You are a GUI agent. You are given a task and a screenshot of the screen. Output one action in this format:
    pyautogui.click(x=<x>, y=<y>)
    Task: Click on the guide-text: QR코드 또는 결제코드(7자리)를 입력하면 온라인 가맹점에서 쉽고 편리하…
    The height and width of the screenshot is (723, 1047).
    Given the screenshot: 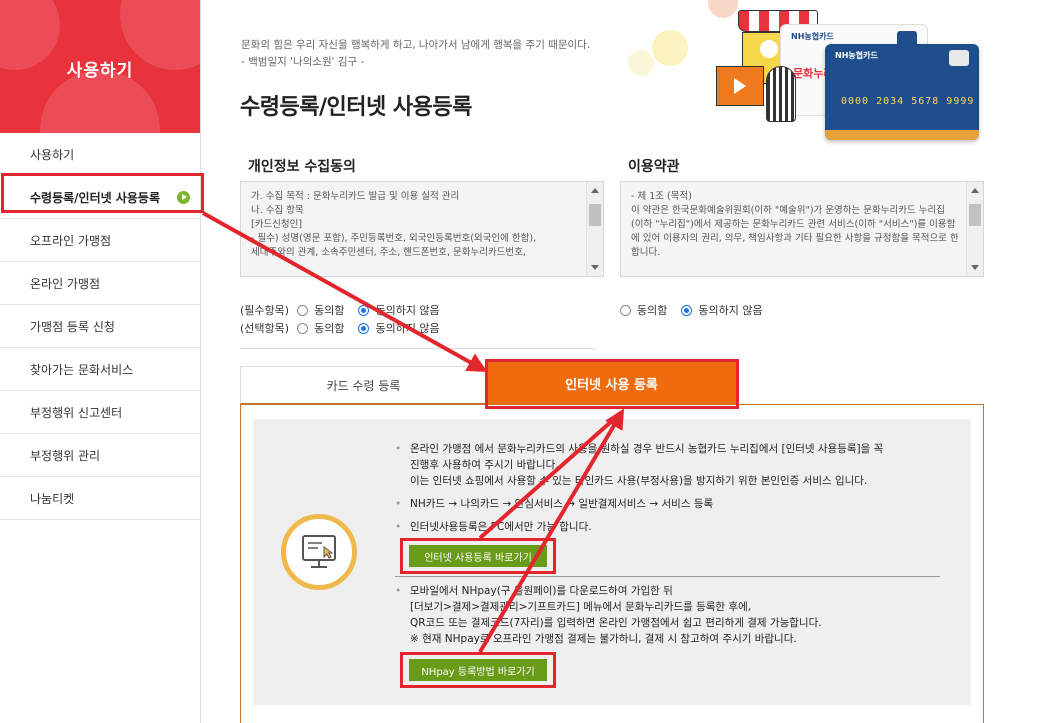 What is the action you would take?
    pyautogui.click(x=616, y=623)
    